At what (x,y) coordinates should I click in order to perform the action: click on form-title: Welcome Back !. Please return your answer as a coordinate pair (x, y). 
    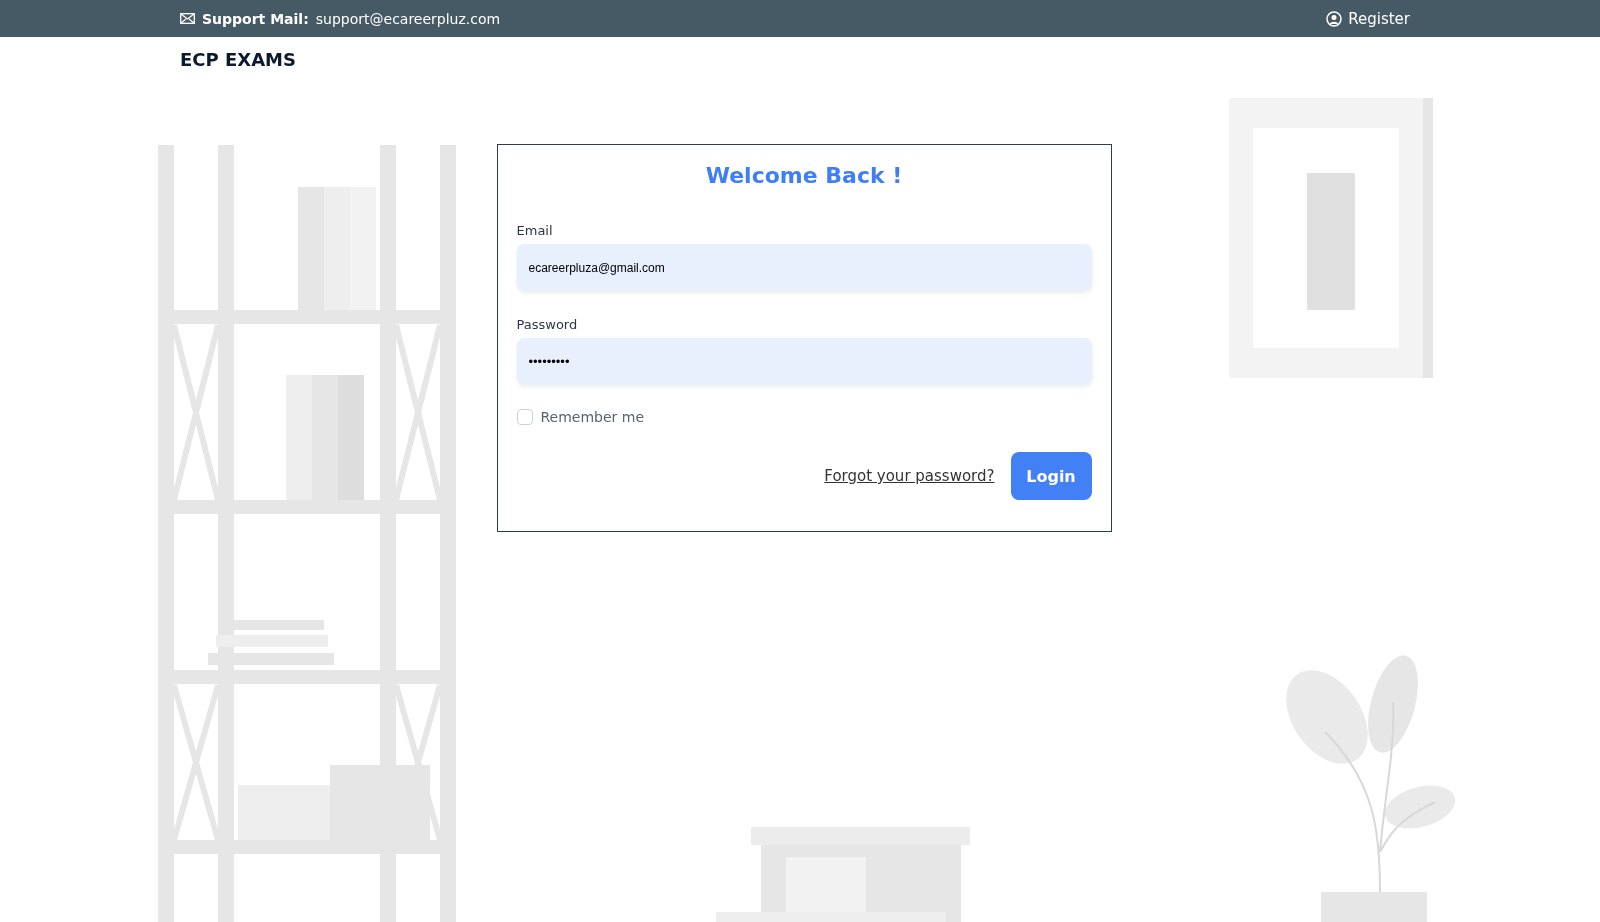
    Looking at the image, I should click on (804, 175).